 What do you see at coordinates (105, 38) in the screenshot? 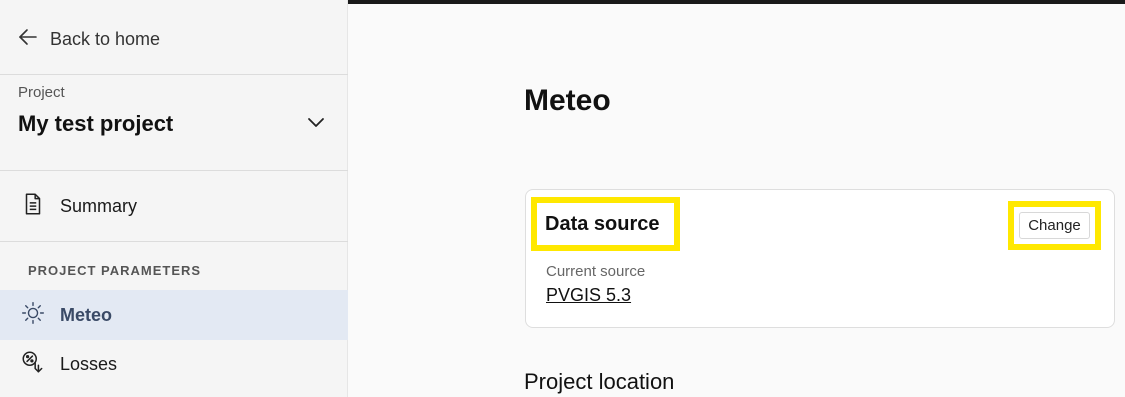
I see `back-to-home-label: Back to home` at bounding box center [105, 38].